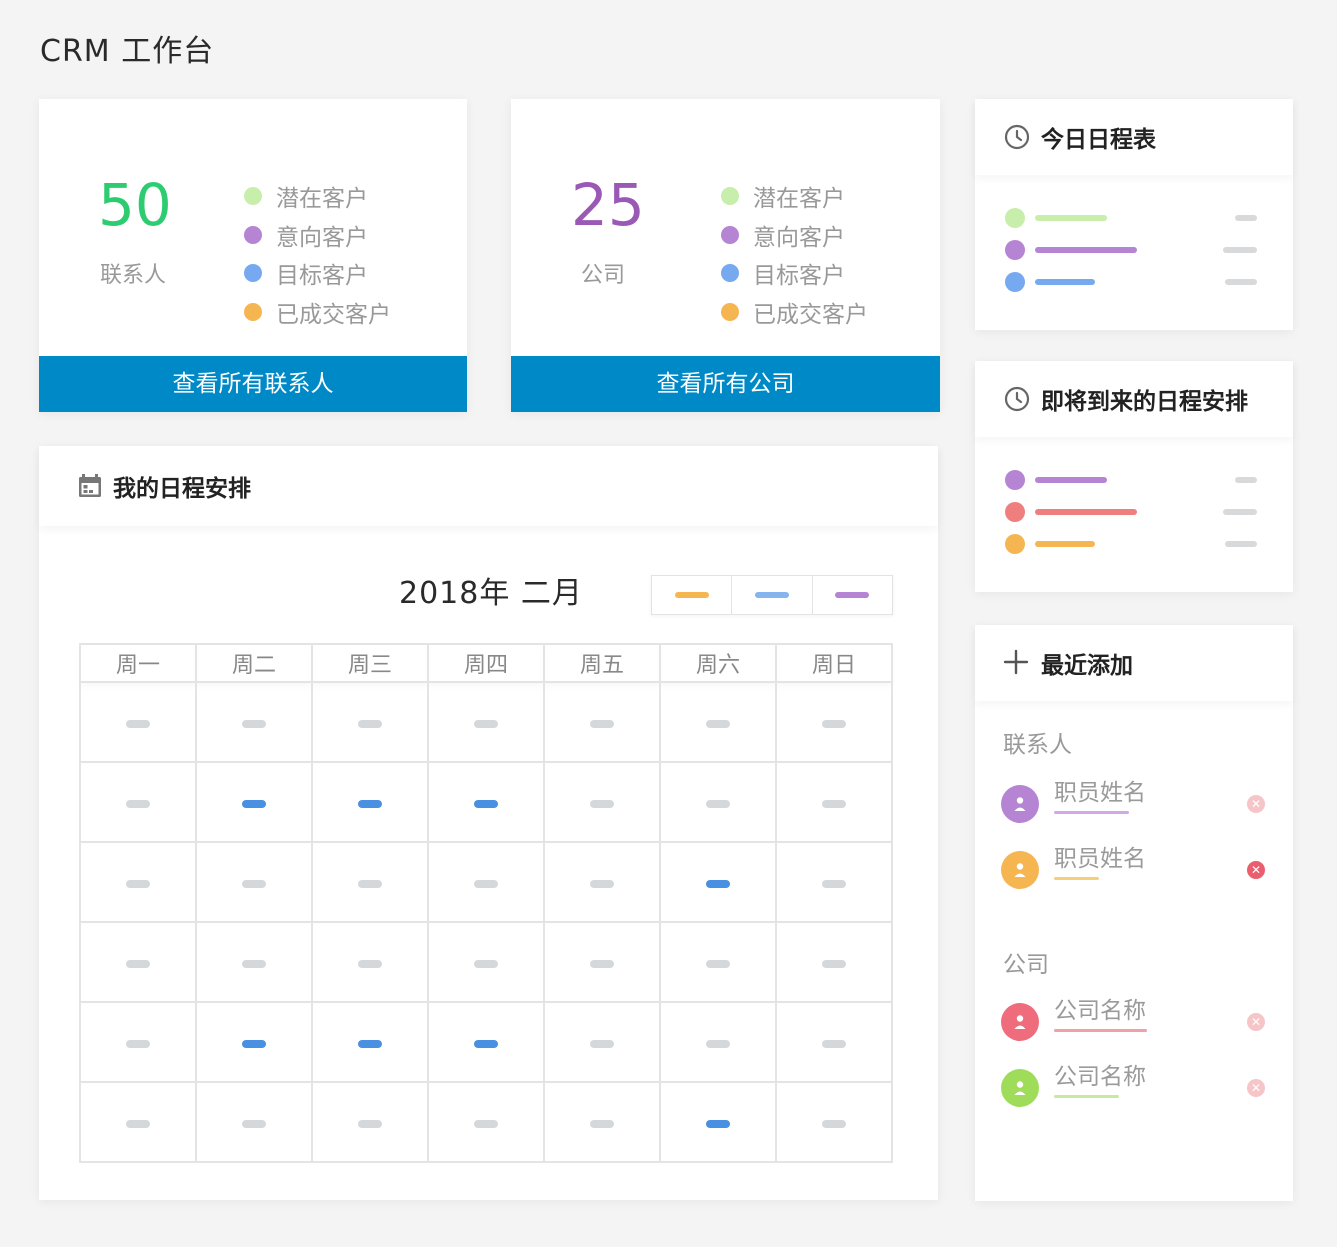 The width and height of the screenshot is (1337, 1247). I want to click on legend-label: 目标客户, so click(799, 276).